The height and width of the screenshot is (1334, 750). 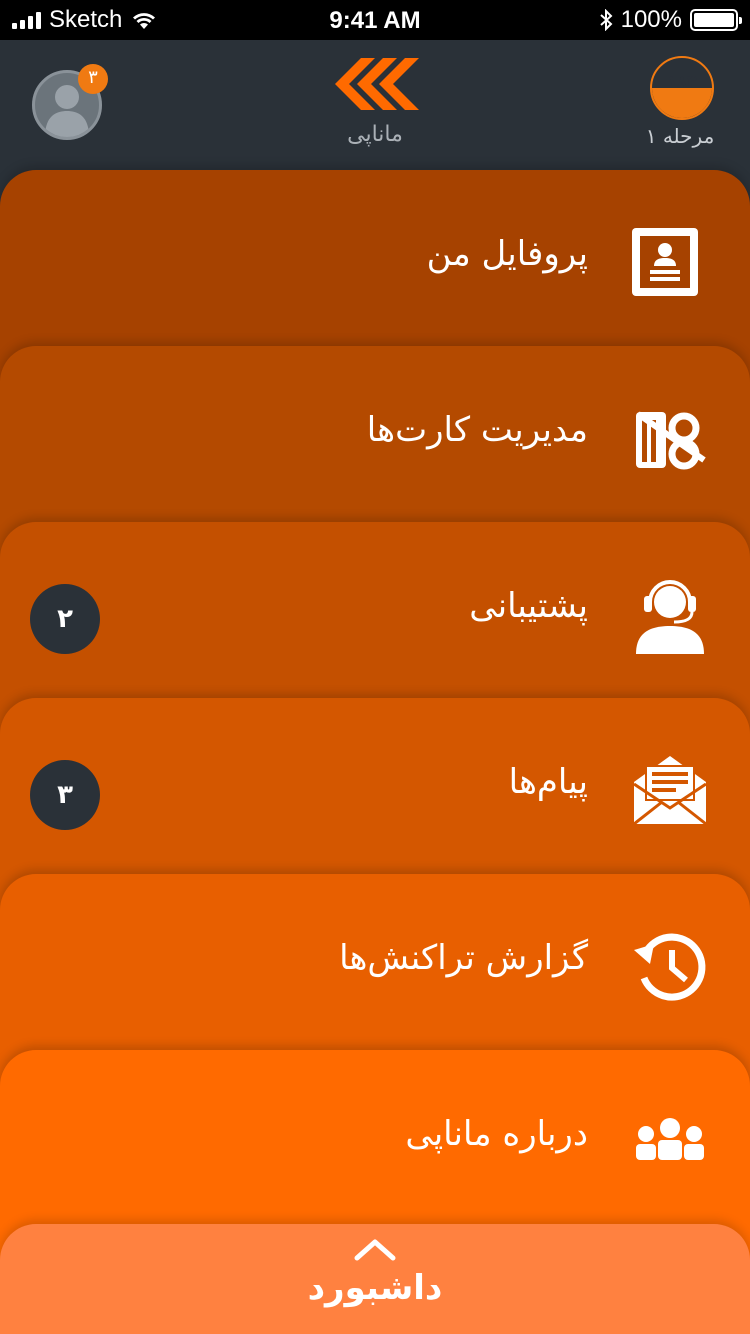 What do you see at coordinates (670, 967) in the screenshot?
I see `history-clock-icon` at bounding box center [670, 967].